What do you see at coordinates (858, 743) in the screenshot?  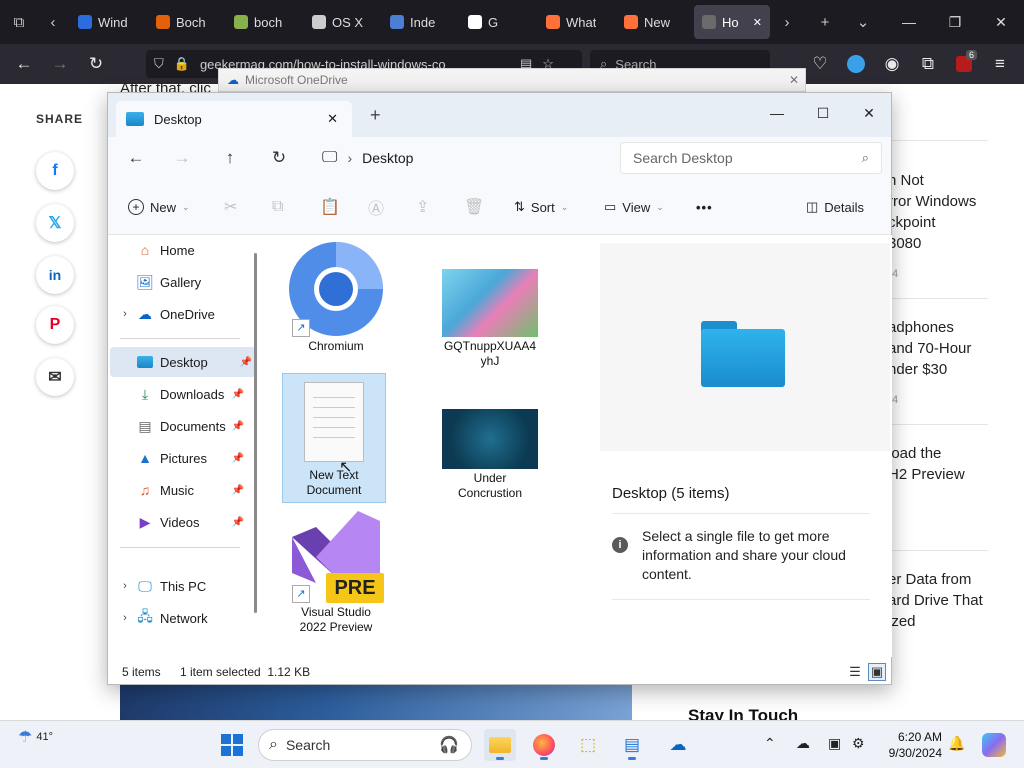 I see `network-volume-icon: ⚙` at bounding box center [858, 743].